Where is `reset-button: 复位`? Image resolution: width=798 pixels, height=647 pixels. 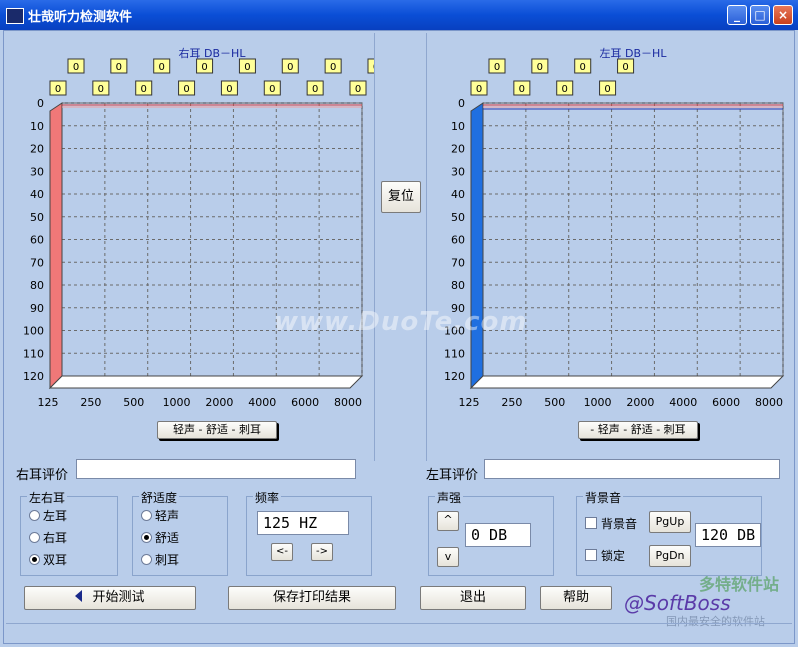
reset-button: 复位 is located at coordinates (401, 197).